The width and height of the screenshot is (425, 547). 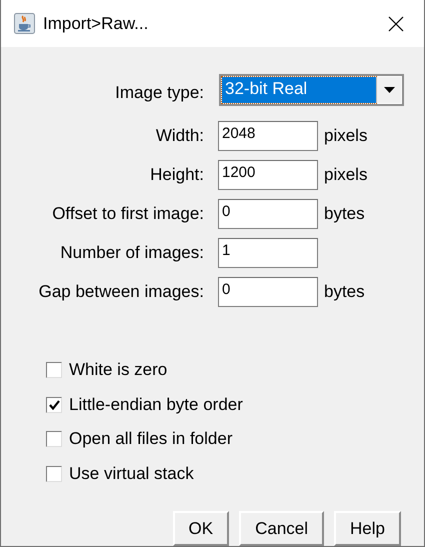 I want to click on dialog-button: Help, so click(x=367, y=528).